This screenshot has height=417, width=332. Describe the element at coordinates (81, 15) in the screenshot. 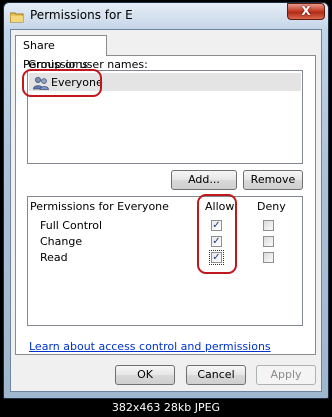

I see `window-title: Permissions for E` at that location.